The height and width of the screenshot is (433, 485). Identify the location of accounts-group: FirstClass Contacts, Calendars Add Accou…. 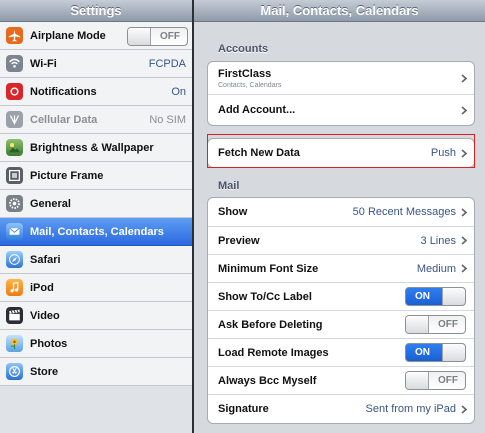
(341, 93).